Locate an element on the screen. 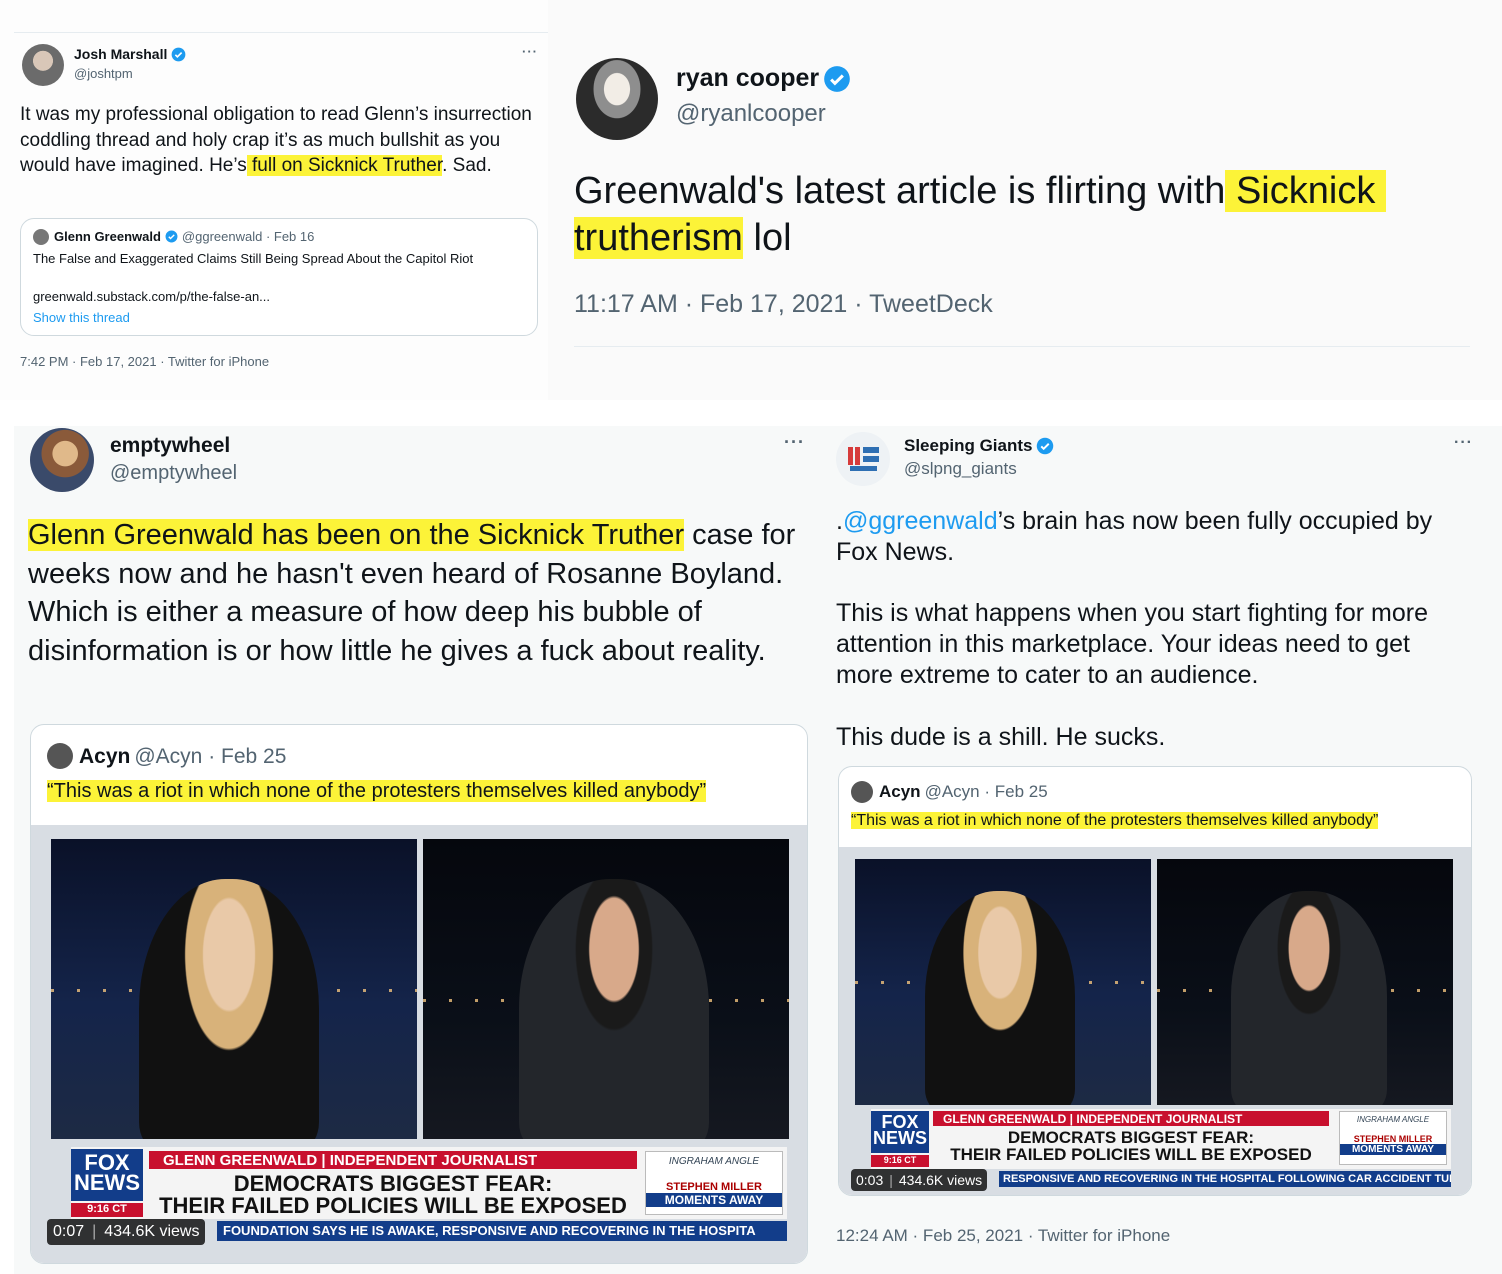 Image resolution: width=1502 pixels, height=1274 pixels. author-name: Josh Marshall is located at coordinates (130, 54).